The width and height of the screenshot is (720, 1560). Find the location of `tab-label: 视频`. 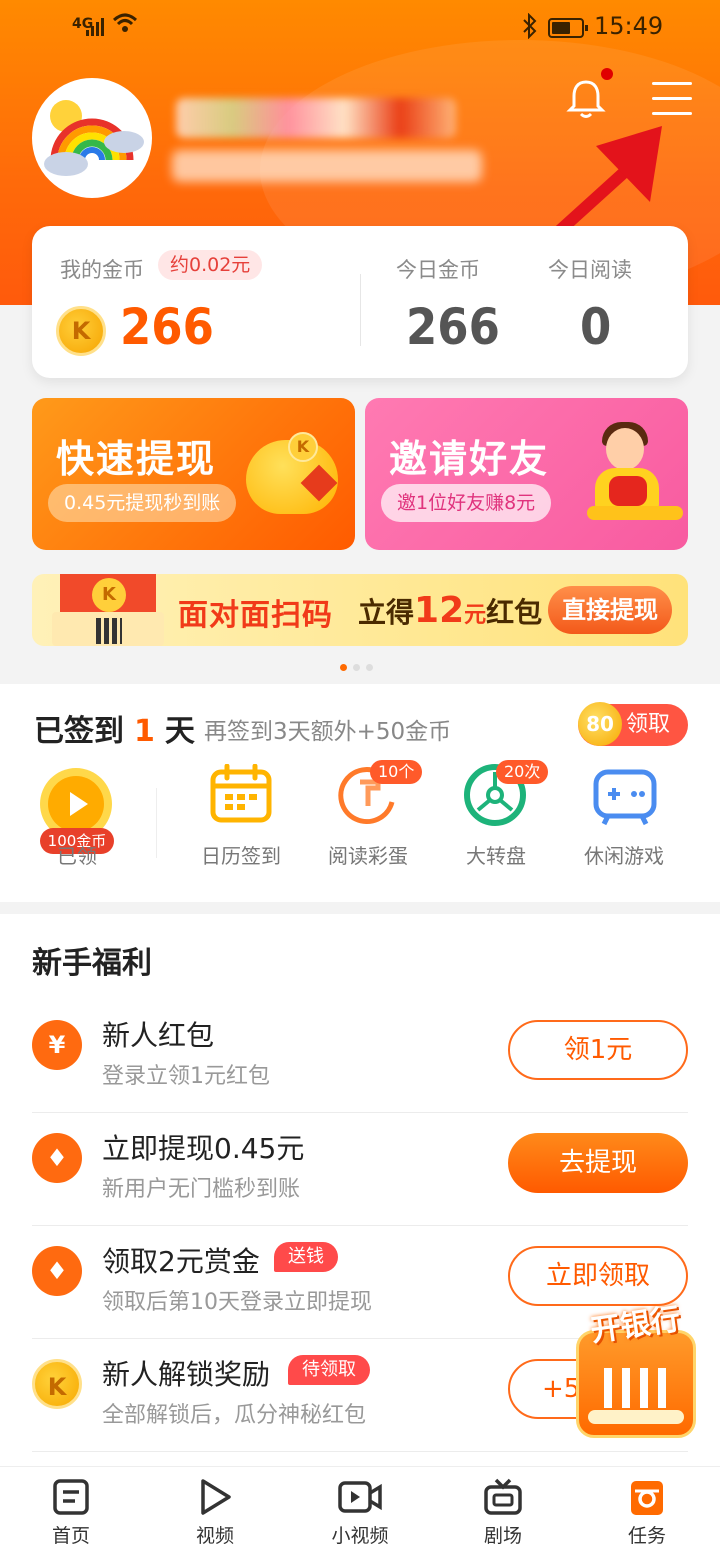

tab-label: 视频 is located at coordinates (214, 1536).